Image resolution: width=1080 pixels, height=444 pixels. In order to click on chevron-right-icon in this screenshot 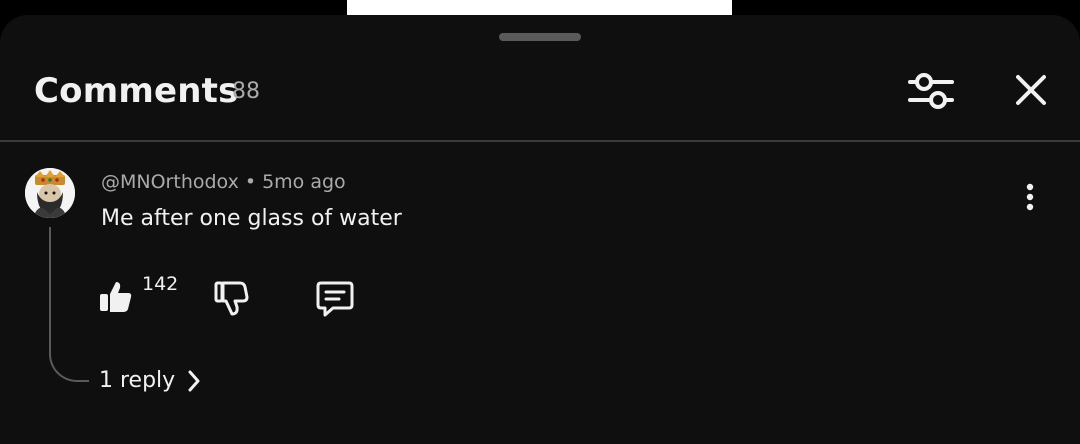, I will do `click(194, 380)`.